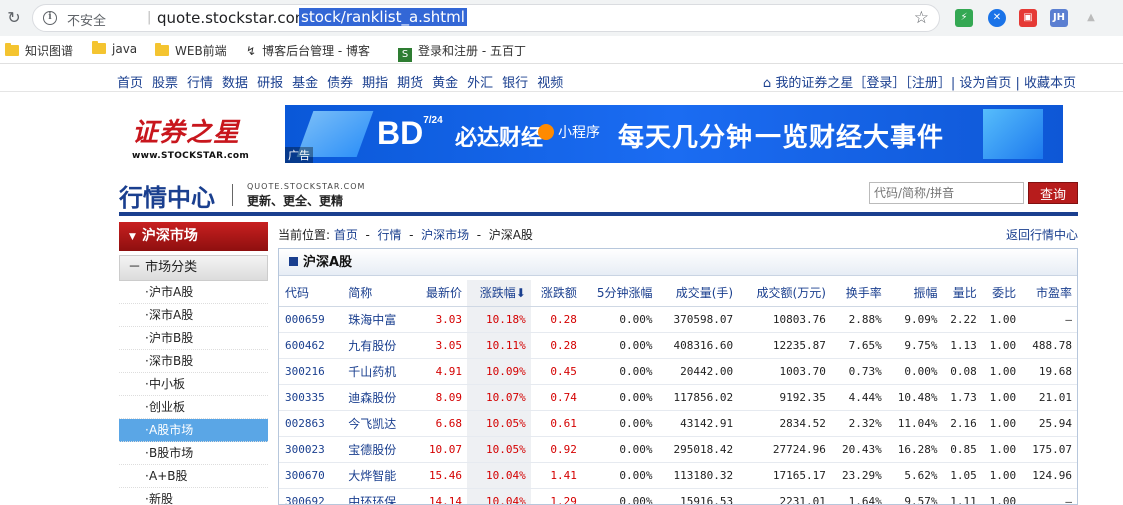 Image resolution: width=1123 pixels, height=505 pixels. What do you see at coordinates (1042, 234) in the screenshot?
I see `back-to-quote-center-link: 返回行情中心` at bounding box center [1042, 234].